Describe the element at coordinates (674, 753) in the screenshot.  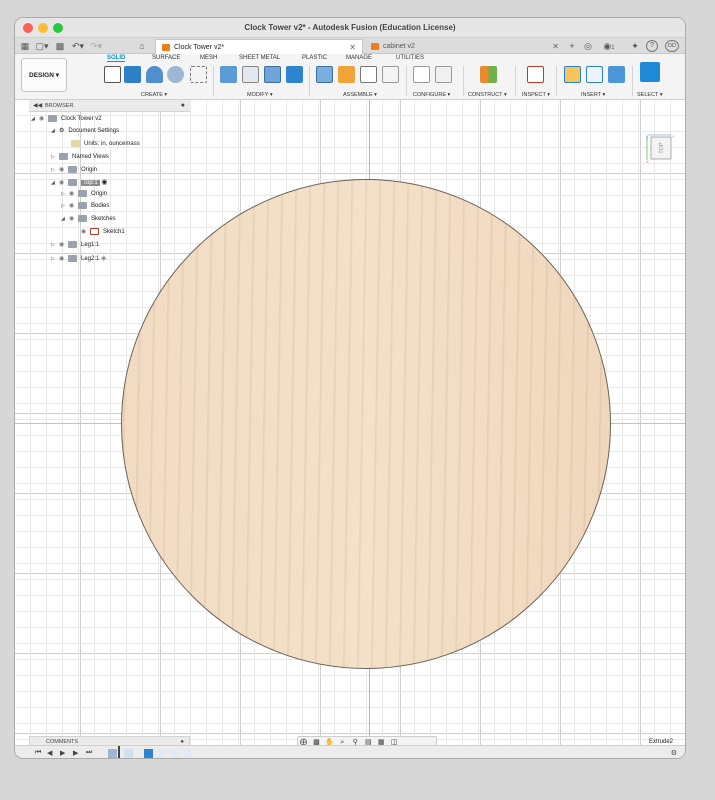
I see `gear-icon: ⚙` at that location.